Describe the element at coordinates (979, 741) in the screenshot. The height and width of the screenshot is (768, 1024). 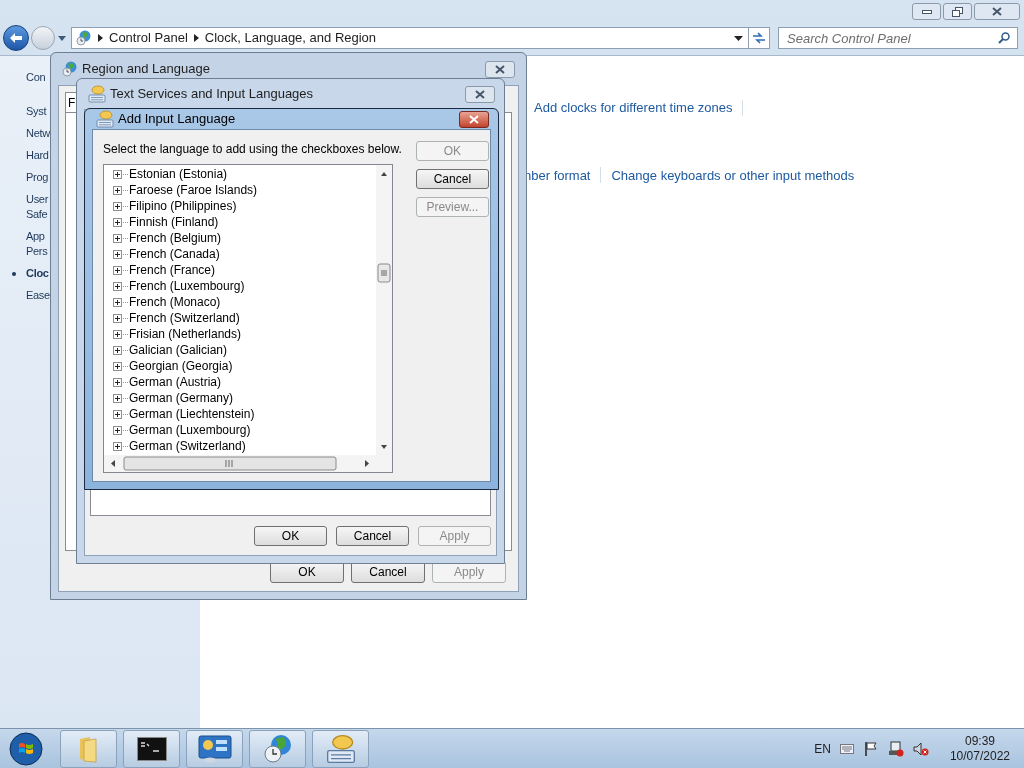
I see `clock-time: 09:39` at that location.